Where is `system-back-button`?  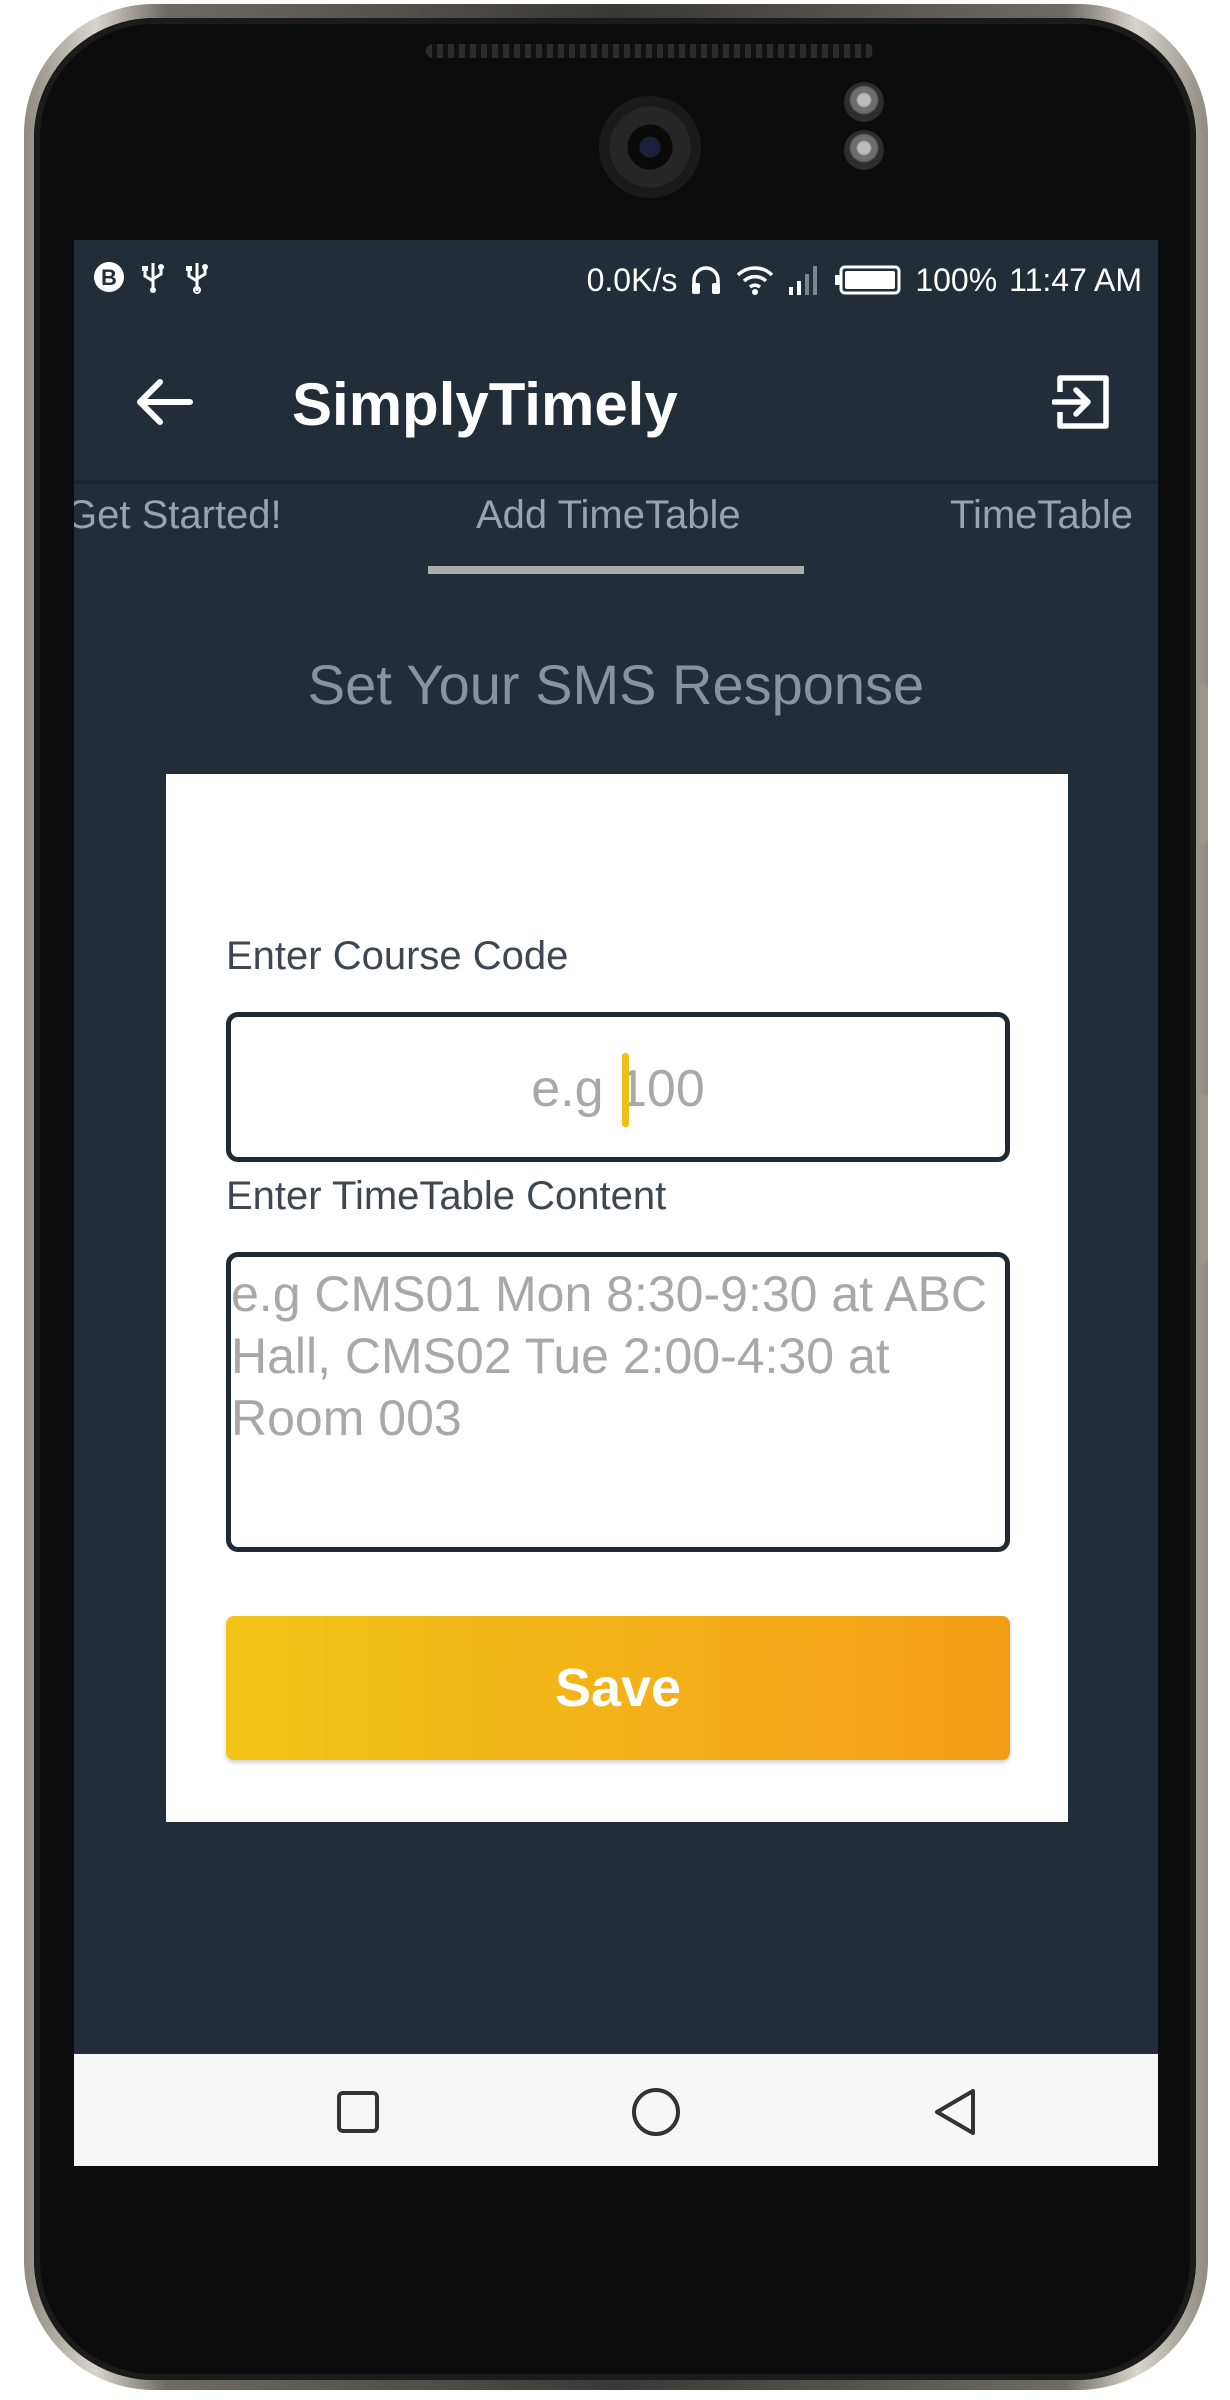
system-back-button is located at coordinates (956, 2112).